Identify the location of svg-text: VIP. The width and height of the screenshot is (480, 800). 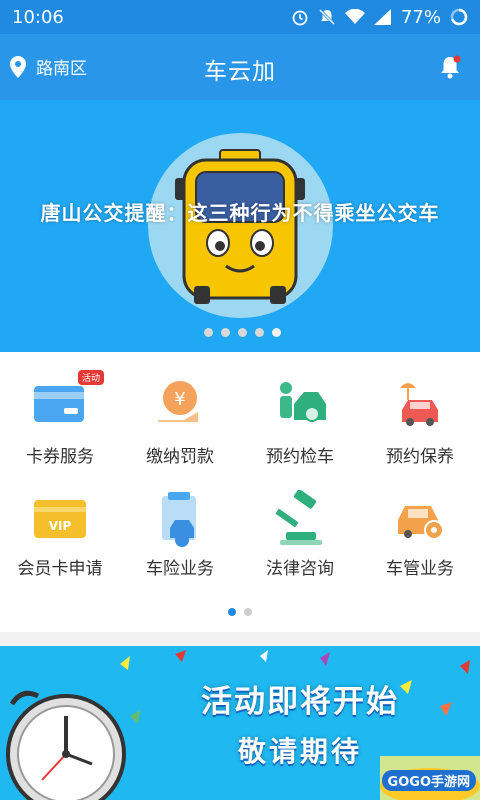
(60, 526).